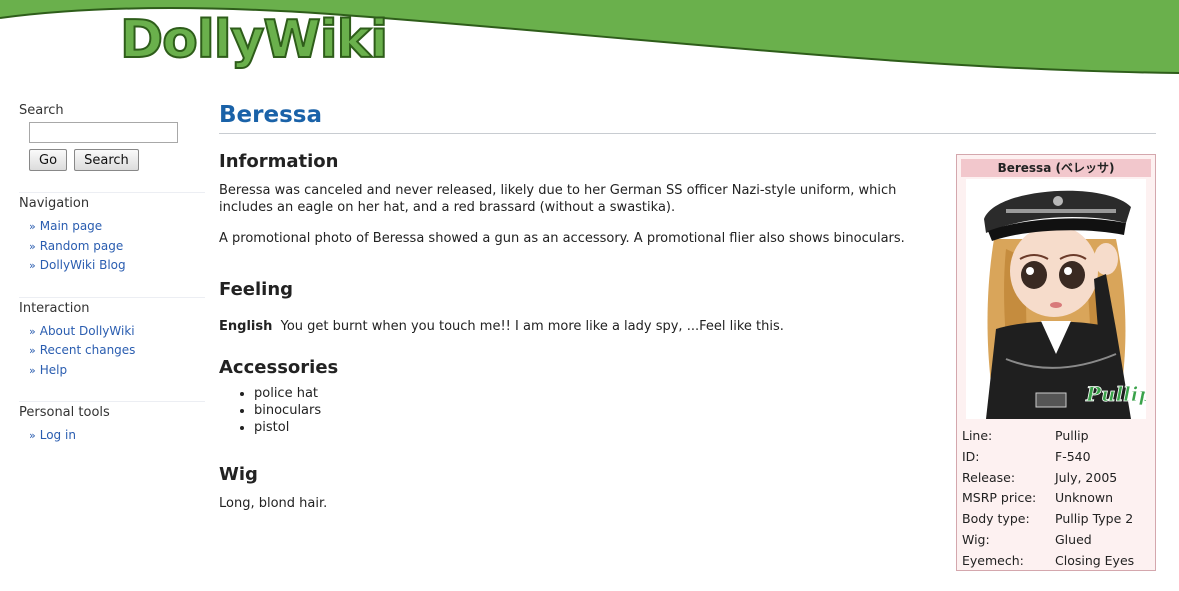  Describe the element at coordinates (88, 350) in the screenshot. I see `nav-item-label: Recent changes` at that location.